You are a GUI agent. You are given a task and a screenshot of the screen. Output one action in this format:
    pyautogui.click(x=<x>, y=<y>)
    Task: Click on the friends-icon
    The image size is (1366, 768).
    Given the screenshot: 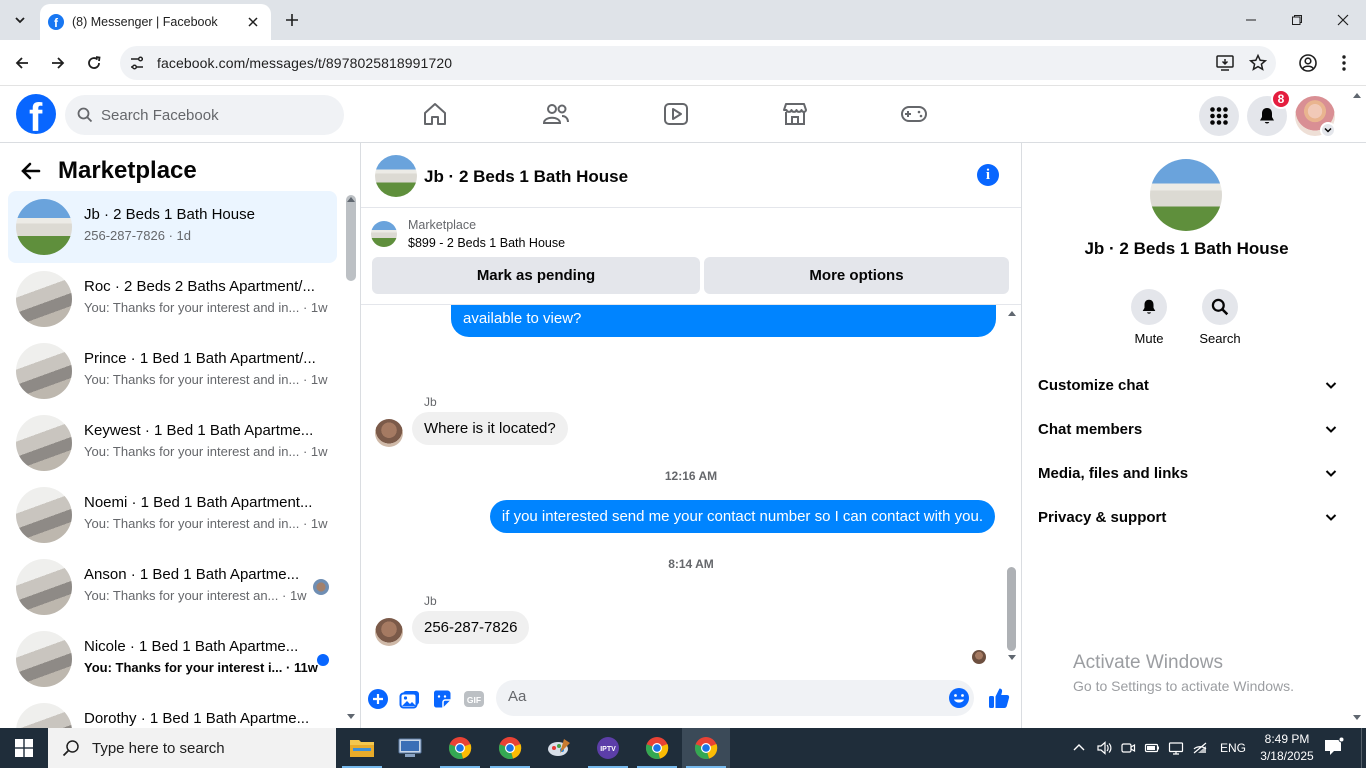 What is the action you would take?
    pyautogui.click(x=556, y=114)
    